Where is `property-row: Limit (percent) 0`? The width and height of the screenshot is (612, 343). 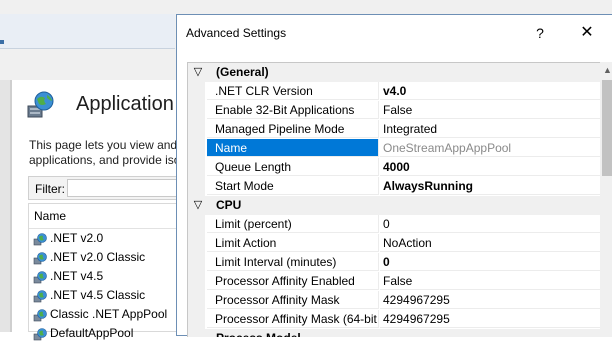 property-row: Limit (percent) 0 is located at coordinates (400, 224).